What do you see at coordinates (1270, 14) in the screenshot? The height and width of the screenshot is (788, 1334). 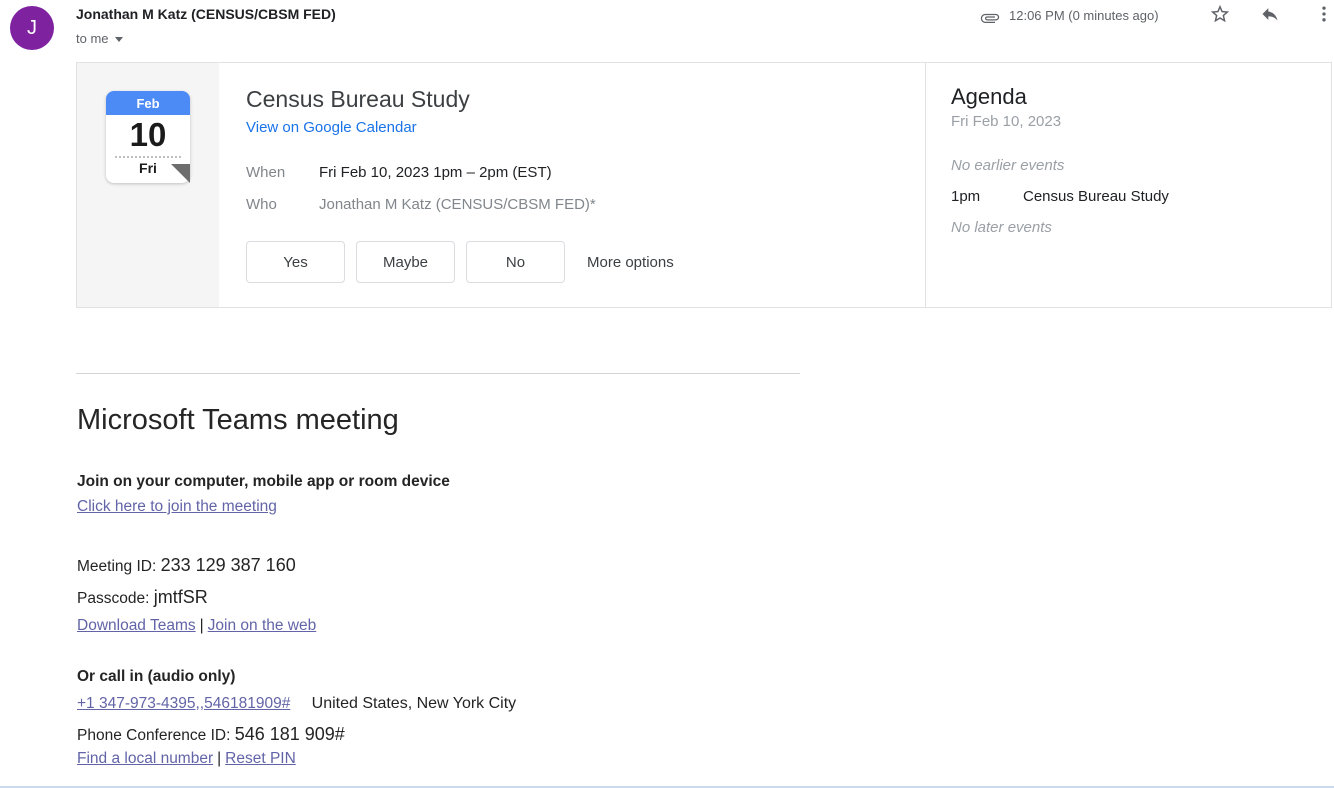 I see `reply-icon` at bounding box center [1270, 14].